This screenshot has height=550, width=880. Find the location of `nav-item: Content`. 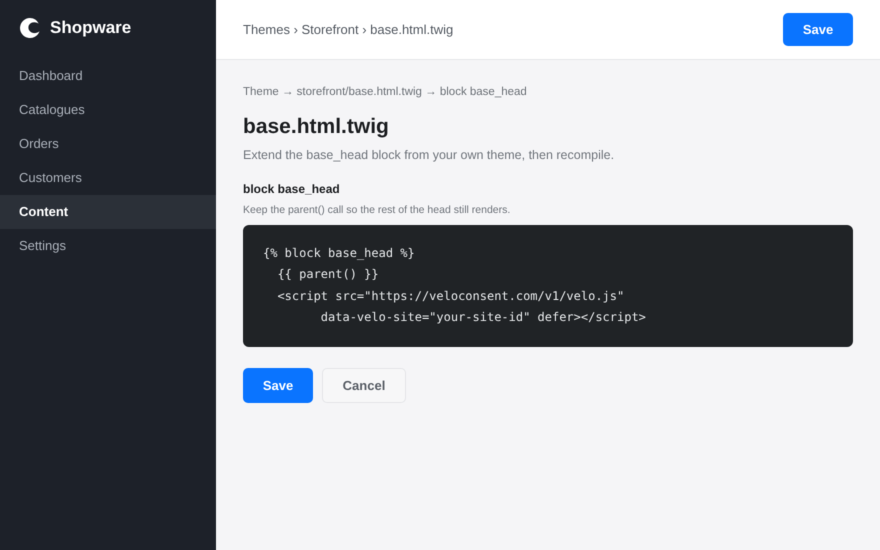

nav-item: Content is located at coordinates (108, 212).